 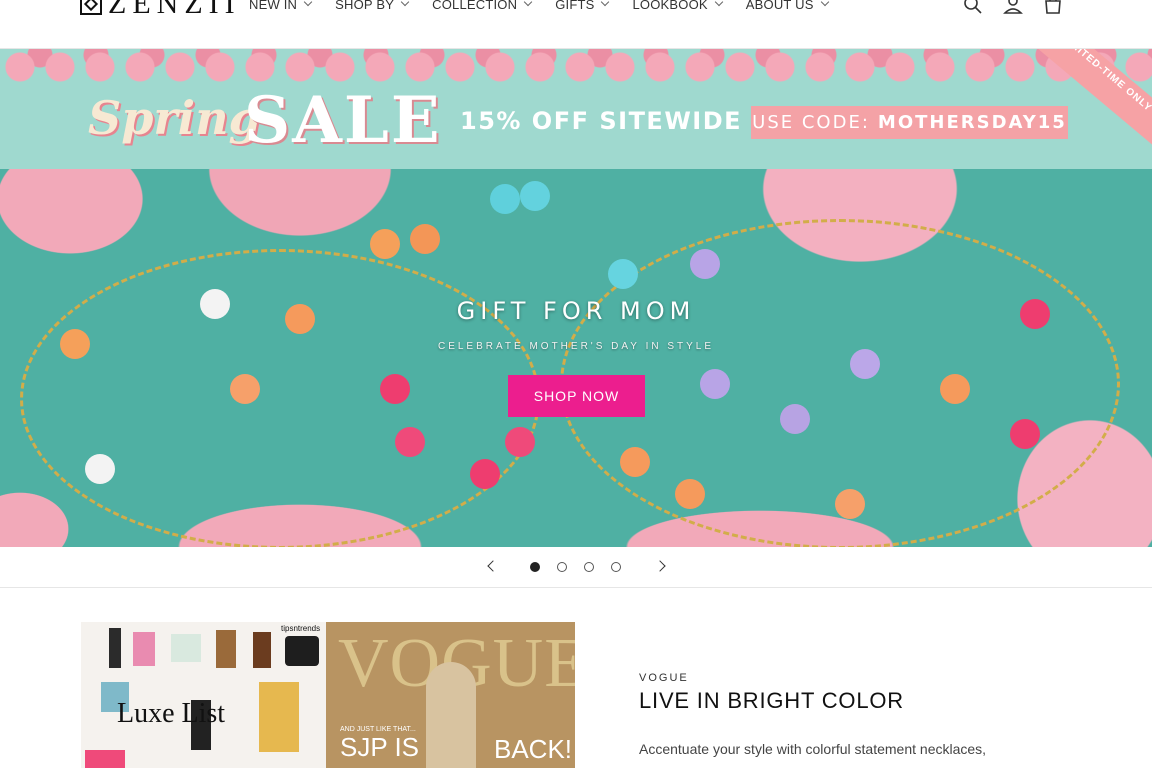 I want to click on promo-code-box: USE CODE: MOTHERSDAY15, so click(x=909, y=122).